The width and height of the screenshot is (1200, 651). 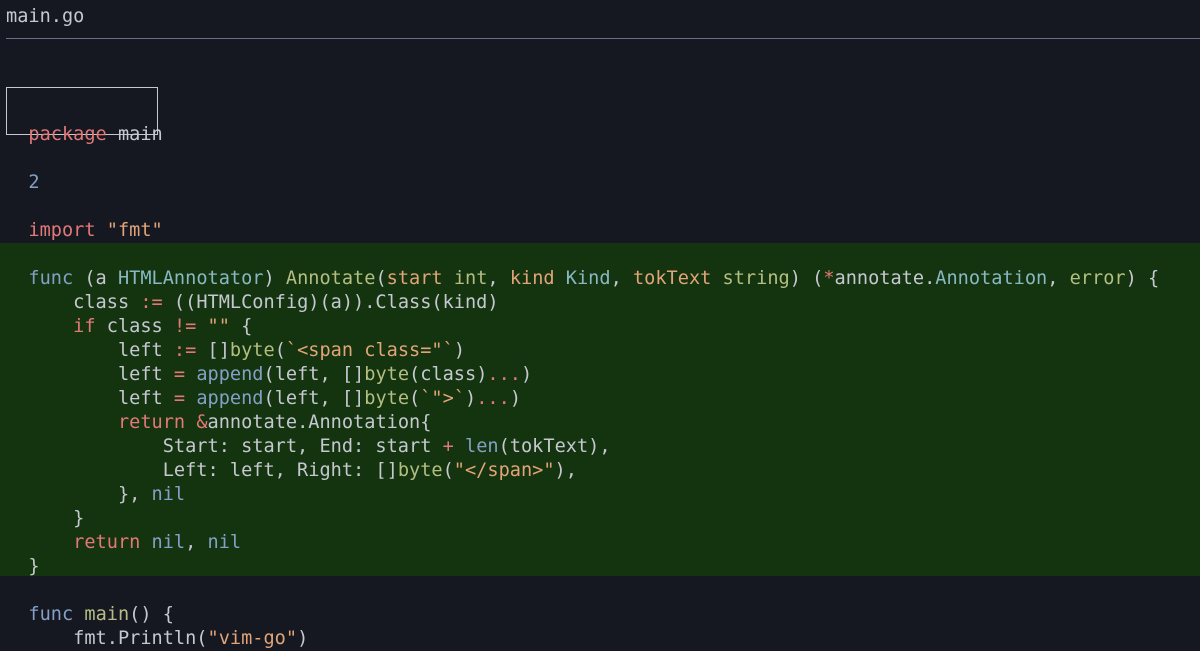 What do you see at coordinates (45, 506) in the screenshot?
I see `code-line-close-if: }` at bounding box center [45, 506].